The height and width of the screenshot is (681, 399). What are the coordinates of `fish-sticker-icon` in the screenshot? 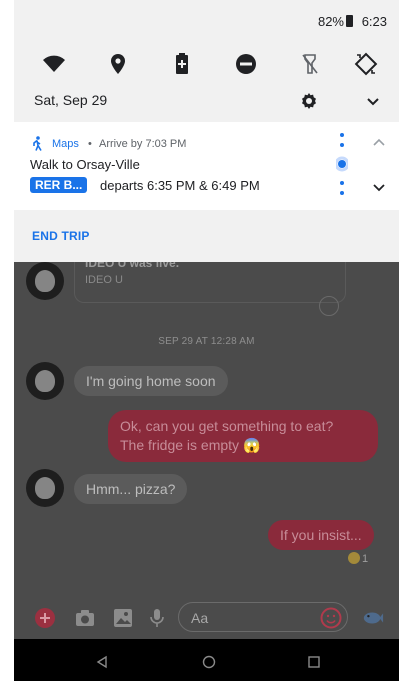 It's located at (373, 618).